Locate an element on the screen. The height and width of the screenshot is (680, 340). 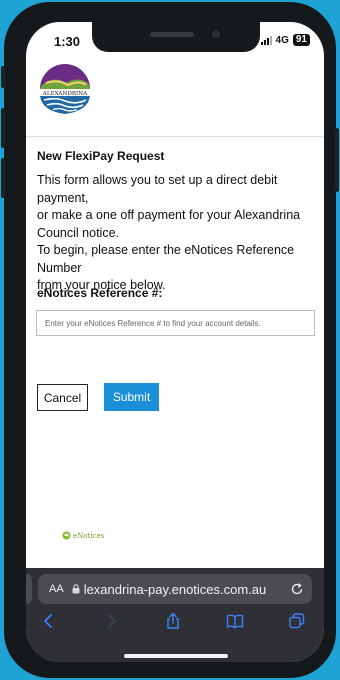
forward-icon is located at coordinates (111, 621).